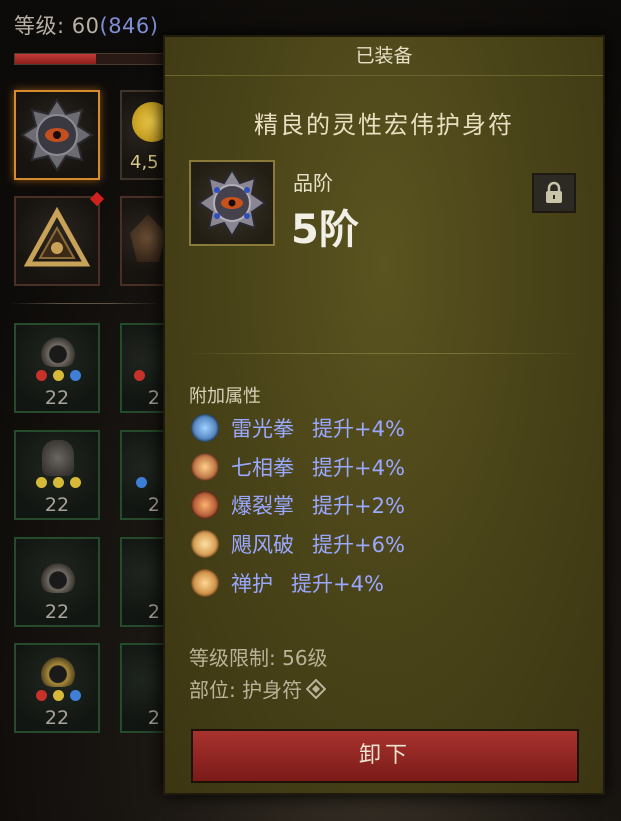 This screenshot has height=821, width=621. Describe the element at coordinates (252, 584) in the screenshot. I see `attribute-skill: 禅护` at that location.